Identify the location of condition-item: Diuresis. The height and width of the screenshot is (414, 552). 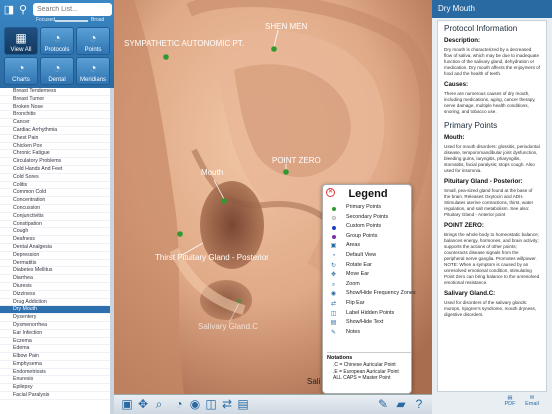
(55, 287).